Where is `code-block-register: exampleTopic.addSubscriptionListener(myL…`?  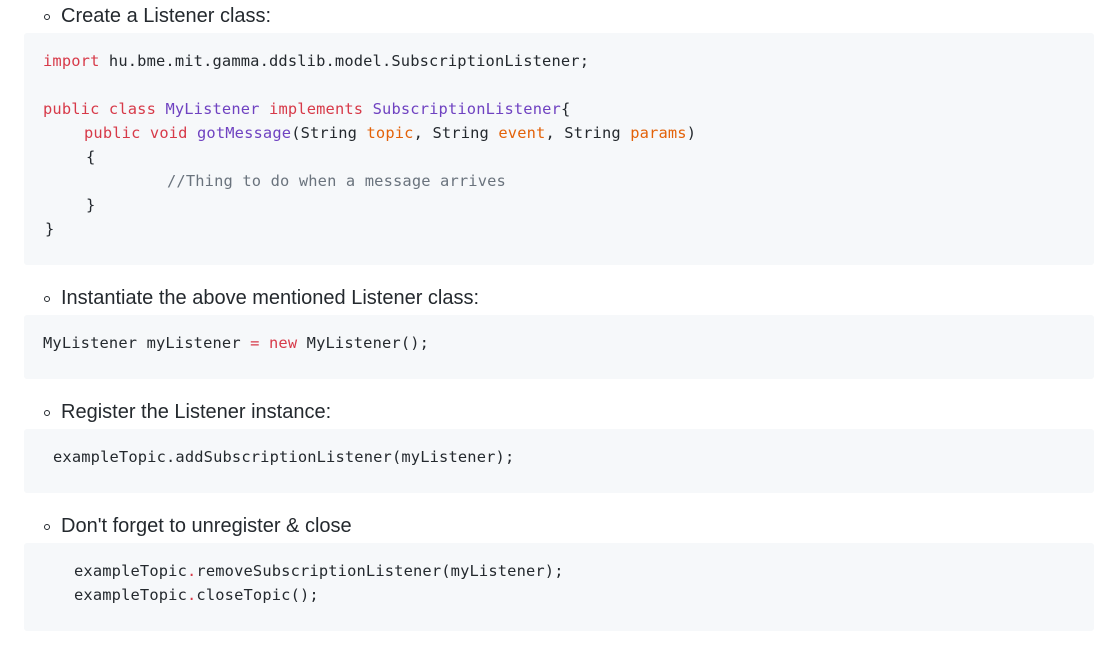 code-block-register: exampleTopic.addSubscriptionListener(myL… is located at coordinates (559, 461).